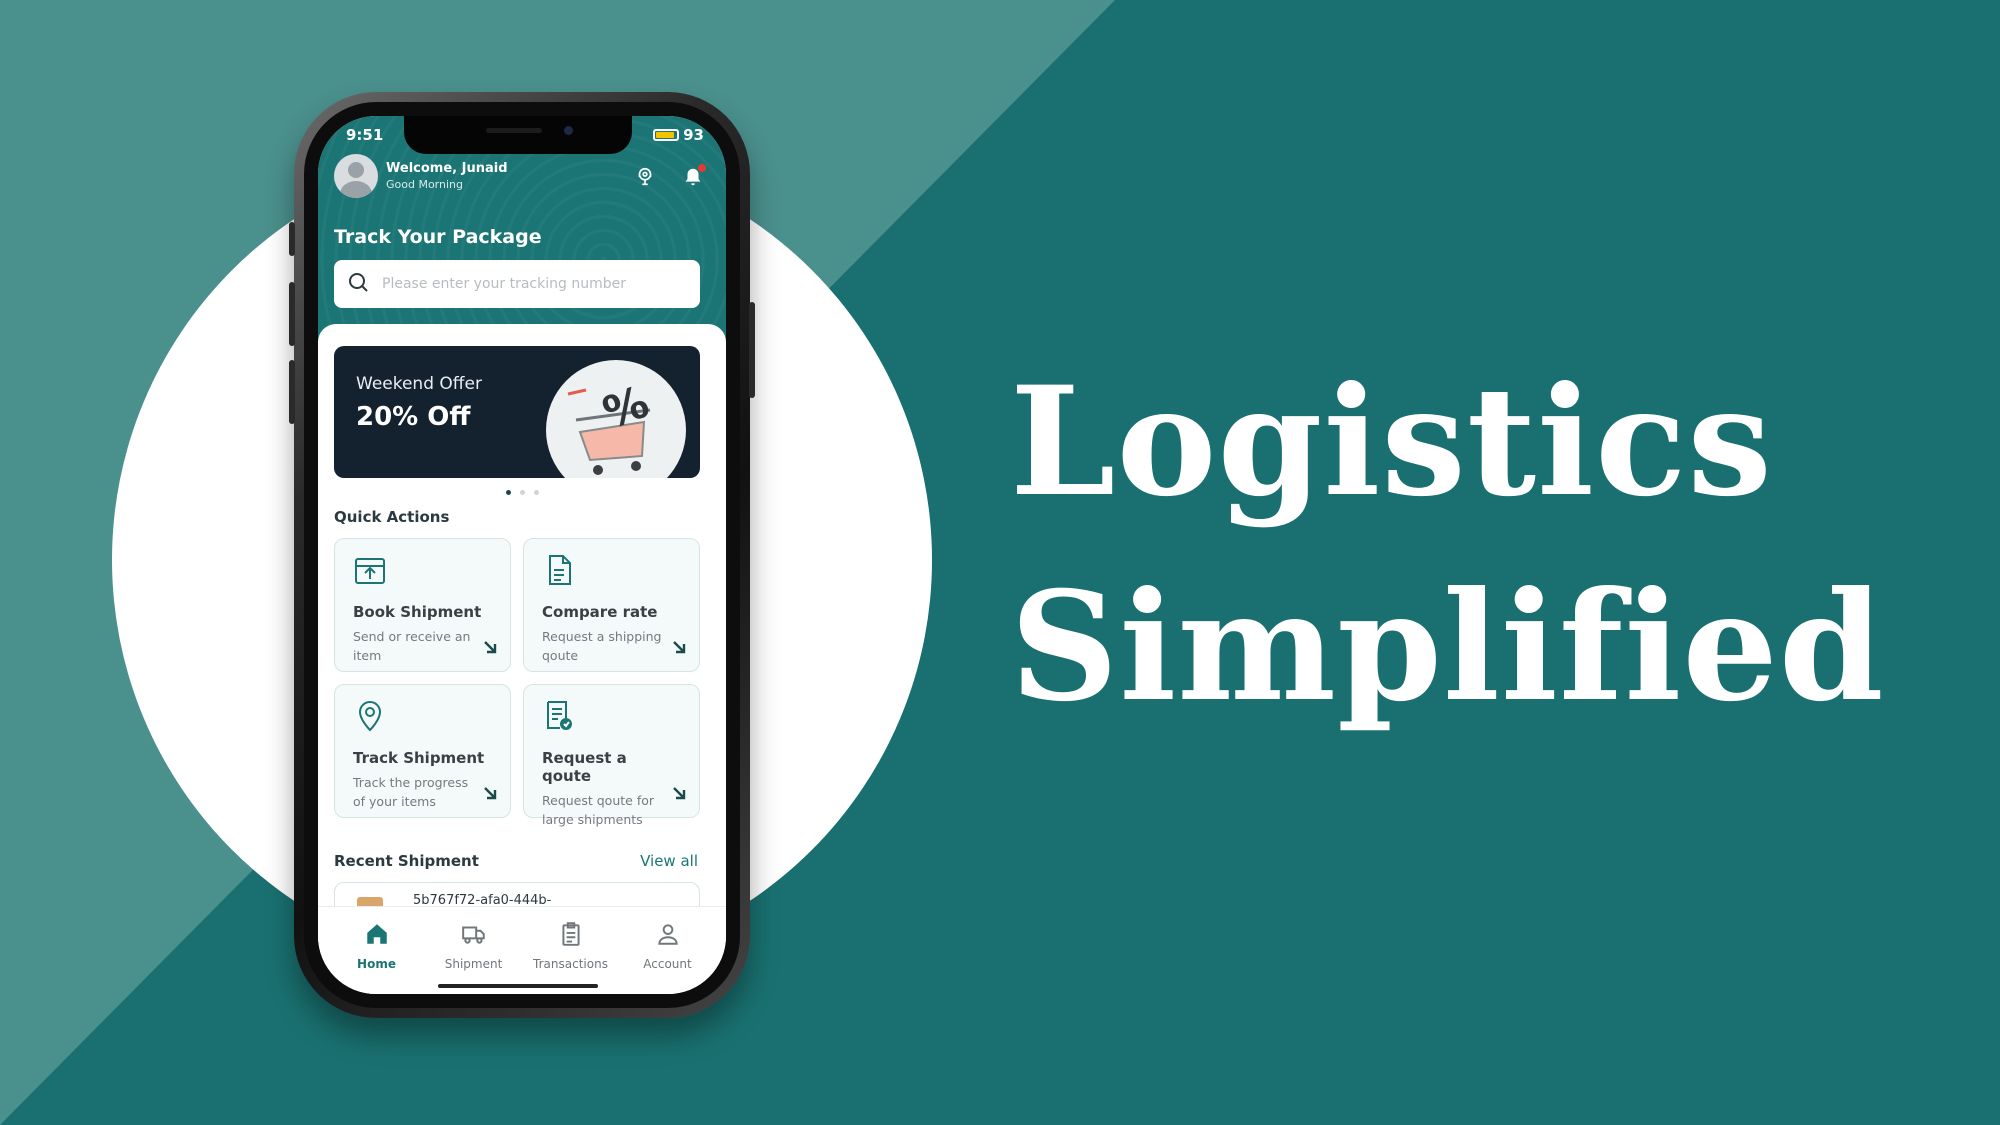 This screenshot has width=2000, height=1125. I want to click on avatar, so click(356, 176).